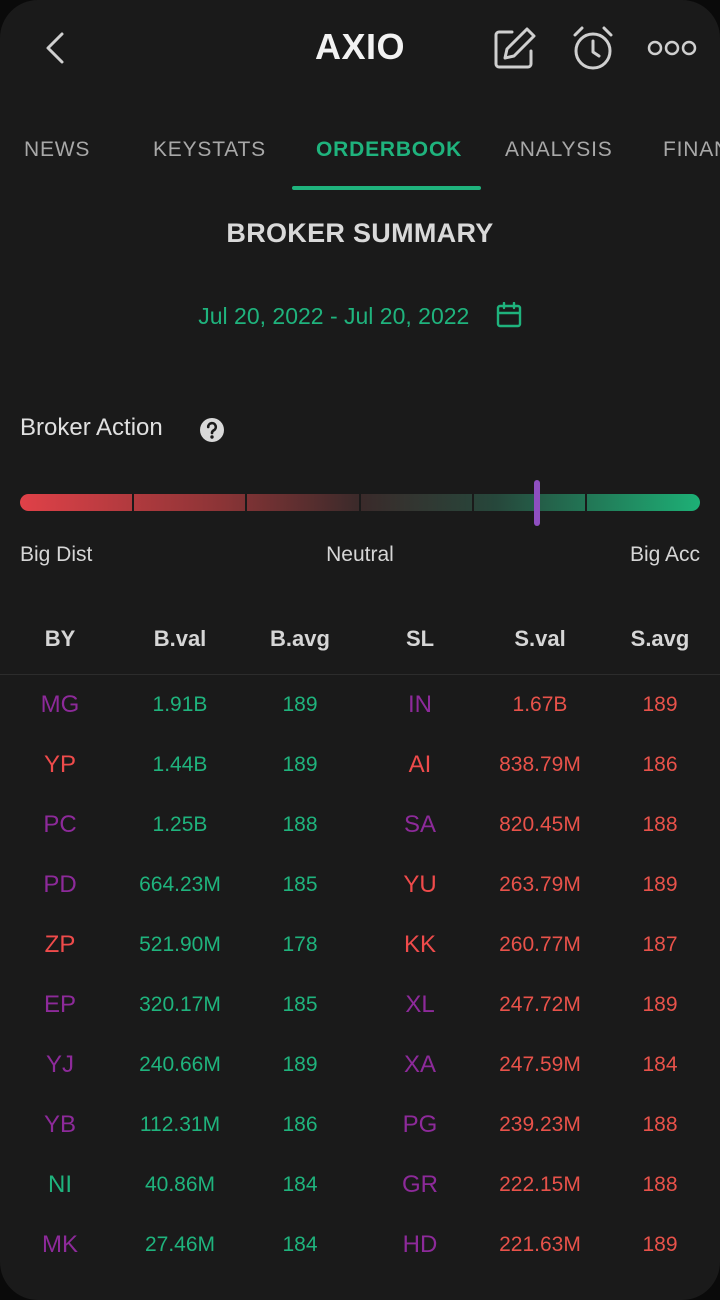  I want to click on table-row: PC 1.25B 188 SA 820.45M 188, so click(360, 826).